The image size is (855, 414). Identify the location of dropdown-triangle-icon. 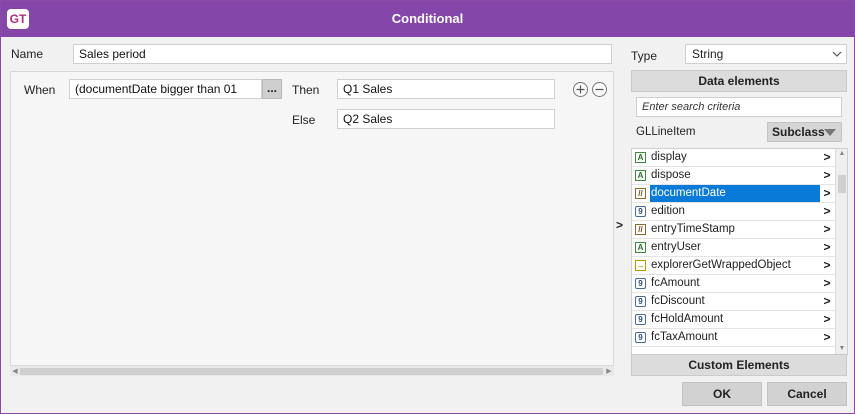
(830, 132).